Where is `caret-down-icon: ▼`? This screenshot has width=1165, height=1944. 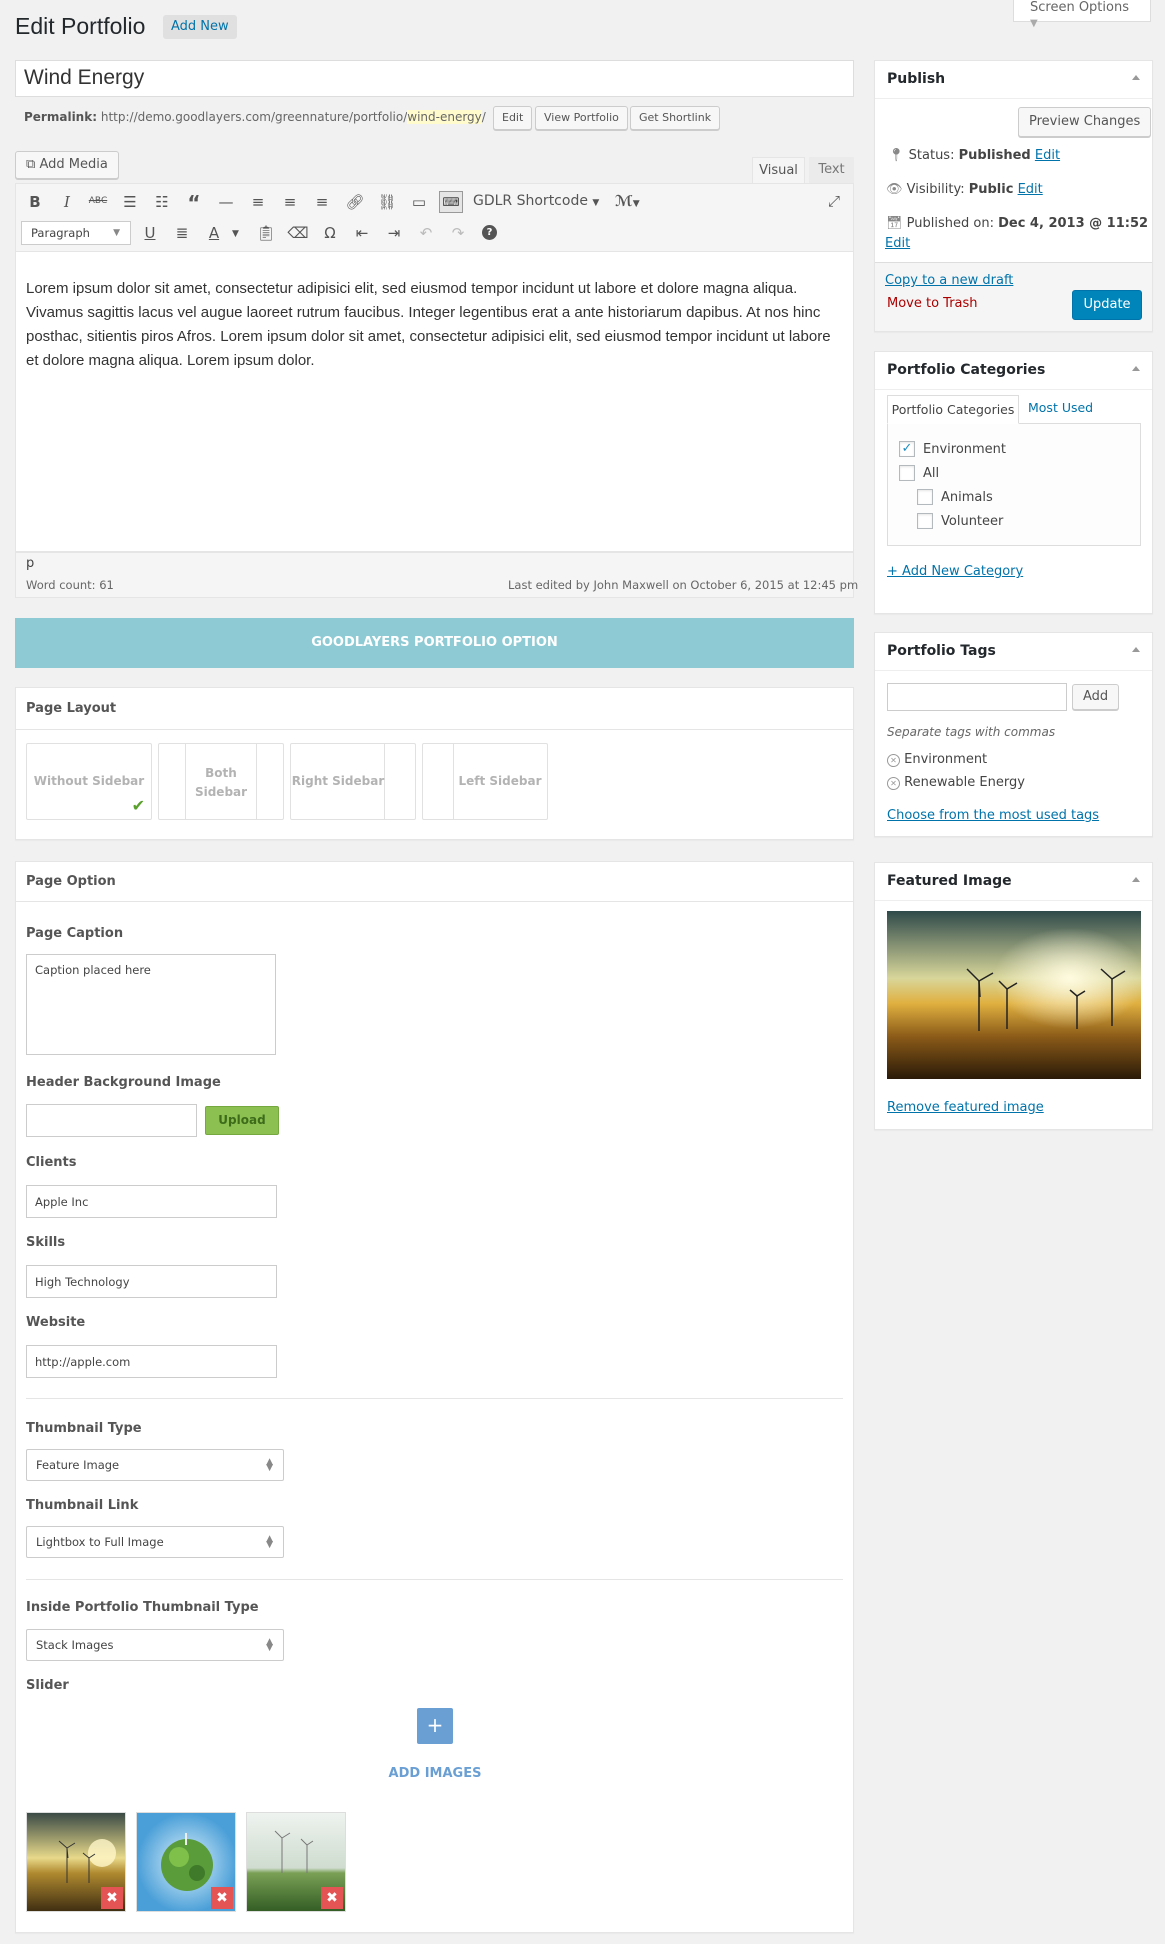 caret-down-icon: ▼ is located at coordinates (235, 234).